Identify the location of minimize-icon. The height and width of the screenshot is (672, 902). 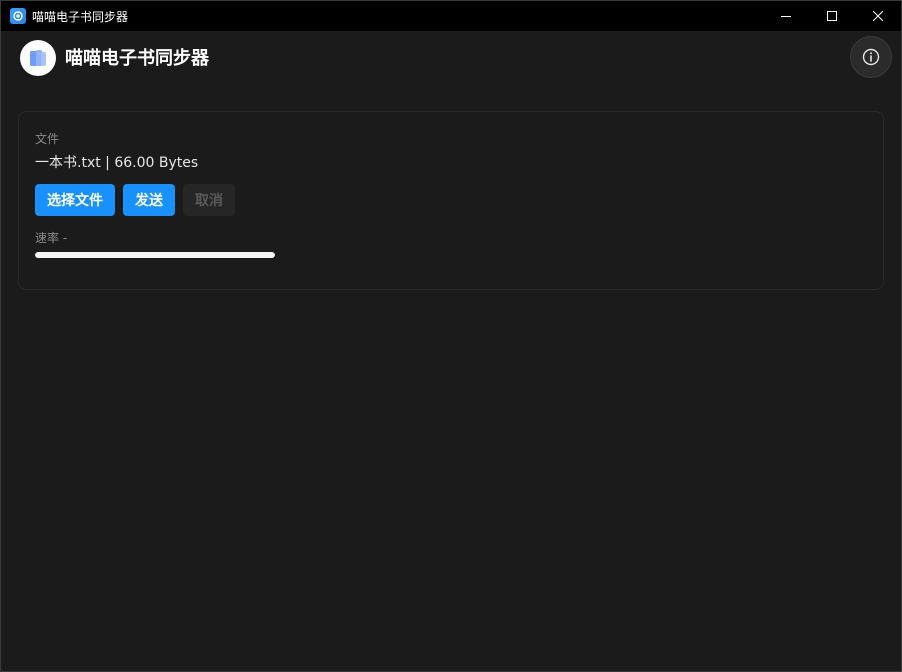
(786, 16).